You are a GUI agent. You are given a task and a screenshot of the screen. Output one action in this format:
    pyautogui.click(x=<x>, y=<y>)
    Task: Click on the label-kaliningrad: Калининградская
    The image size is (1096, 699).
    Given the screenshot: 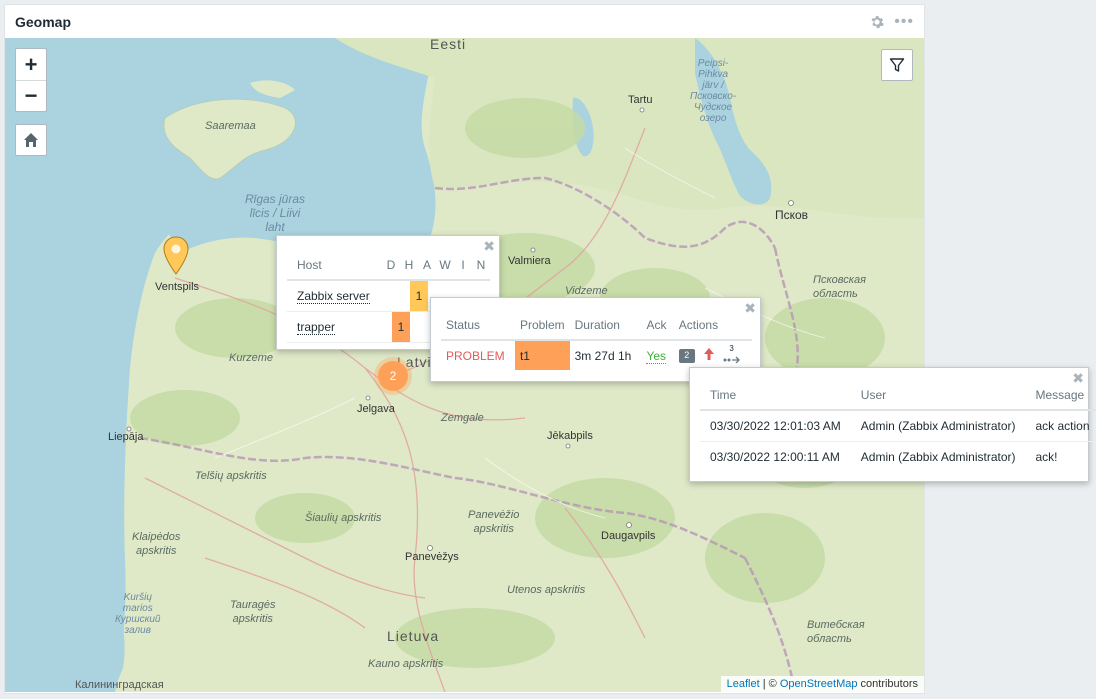 What is the action you would take?
    pyautogui.click(x=119, y=685)
    